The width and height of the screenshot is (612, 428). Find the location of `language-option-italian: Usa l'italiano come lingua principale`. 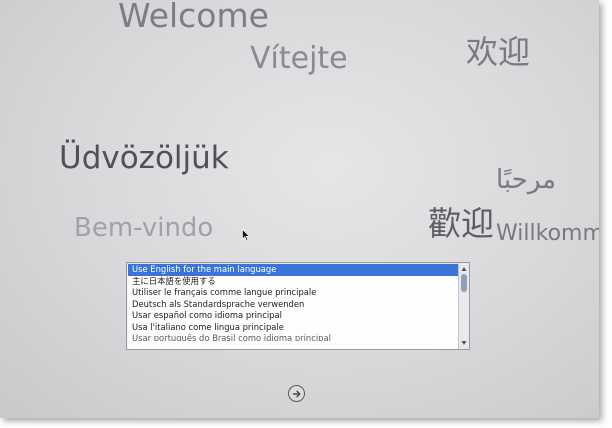

language-option-italian: Usa l'italiano come lingua principale is located at coordinates (293, 328).